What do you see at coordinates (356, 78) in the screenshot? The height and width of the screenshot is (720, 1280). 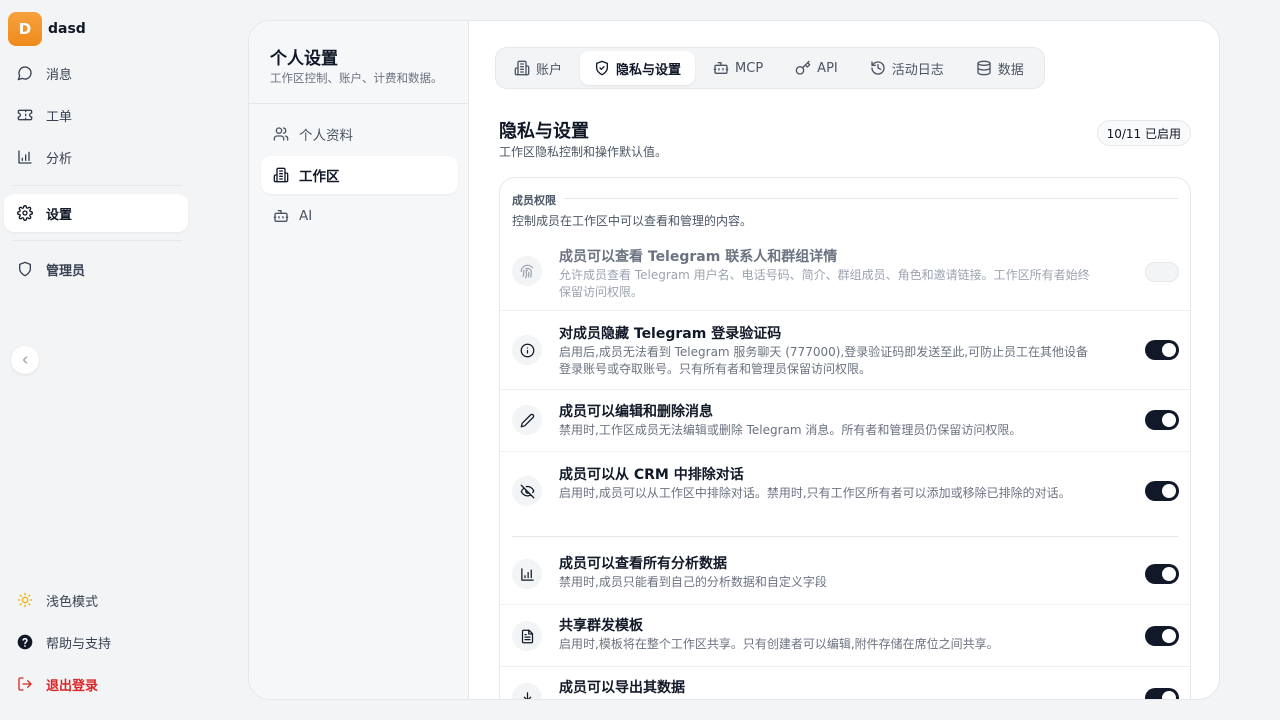 I see `settings-description: 工作区控制、账户、计费和数据。` at bounding box center [356, 78].